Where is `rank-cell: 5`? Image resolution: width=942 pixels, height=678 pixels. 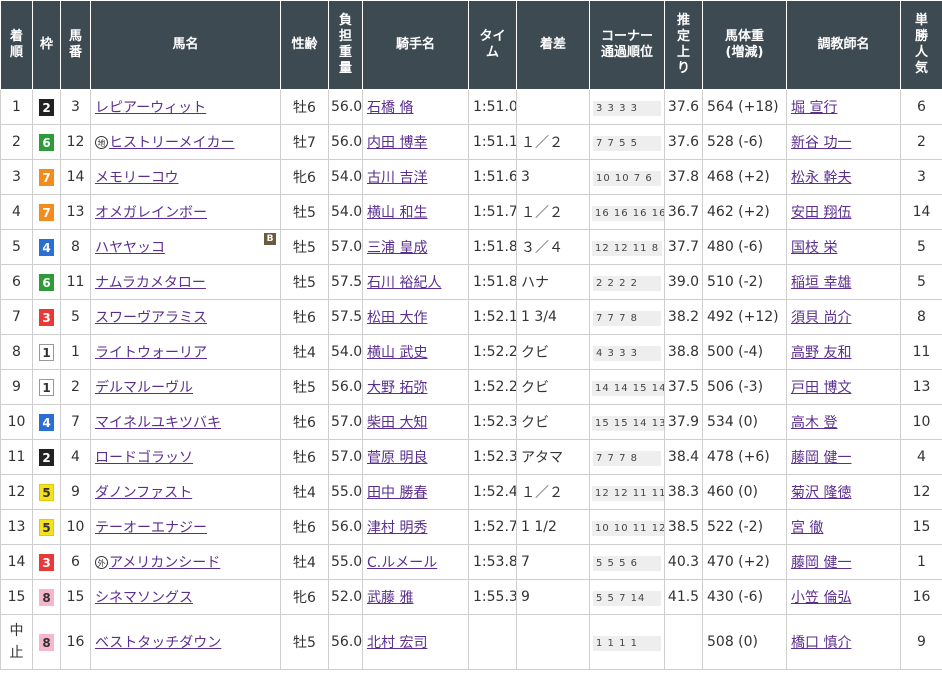 rank-cell: 5 is located at coordinates (16, 247).